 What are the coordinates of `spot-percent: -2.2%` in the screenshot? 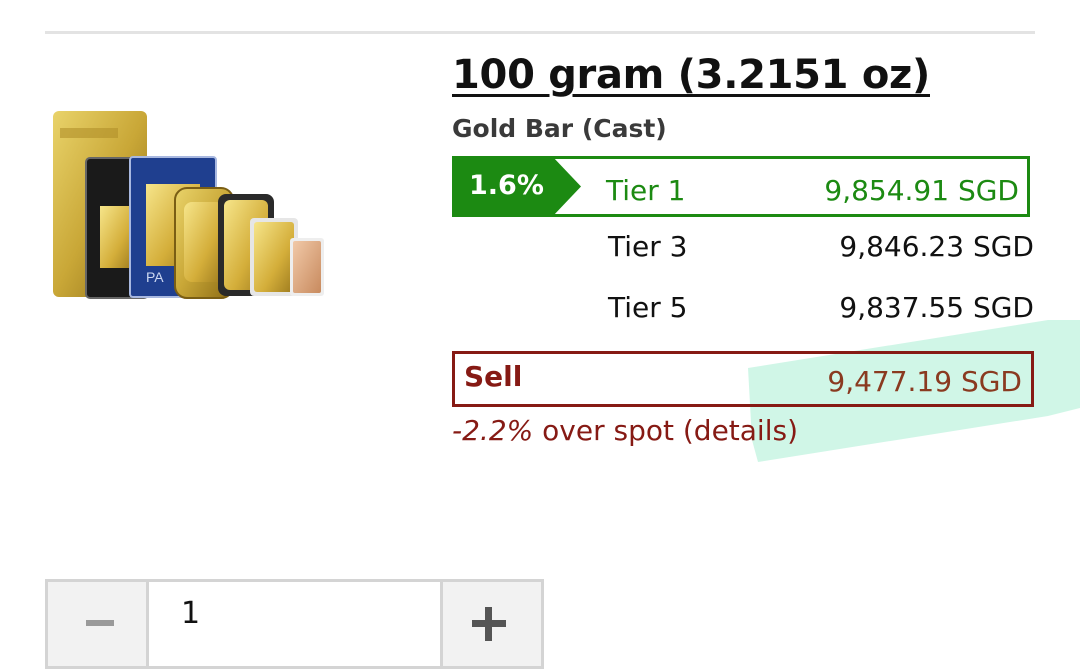 It's located at (493, 430).